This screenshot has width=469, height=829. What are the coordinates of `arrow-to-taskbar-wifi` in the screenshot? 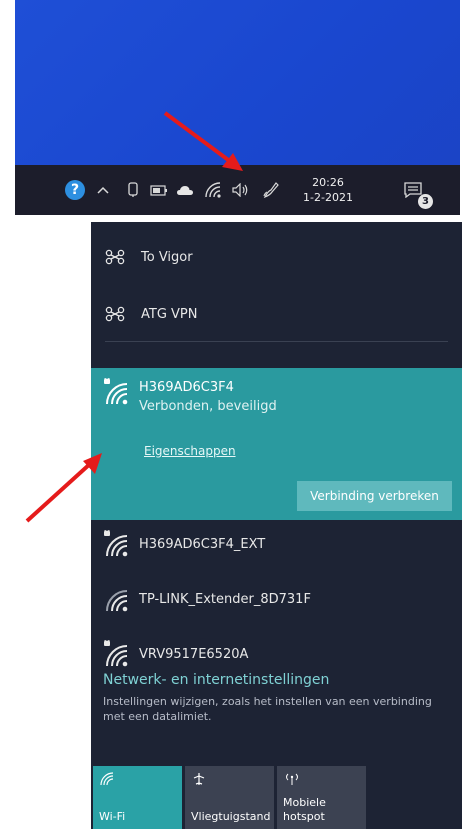 It's located at (203, 141).